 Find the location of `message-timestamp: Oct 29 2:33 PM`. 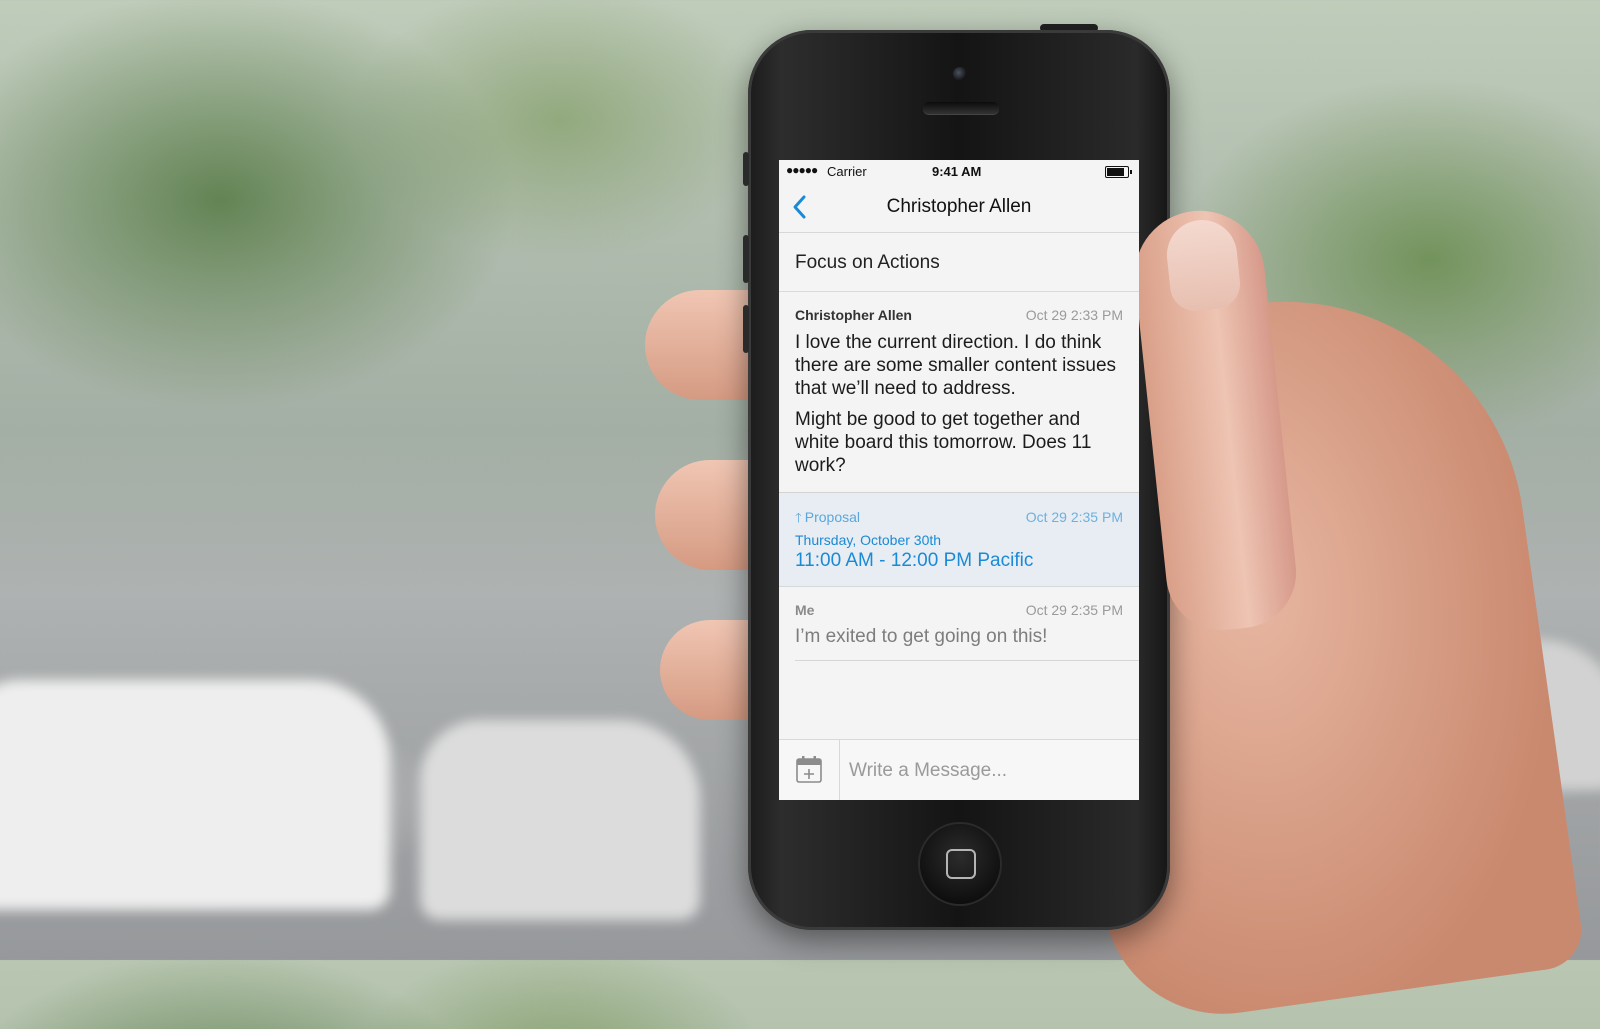

message-timestamp: Oct 29 2:33 PM is located at coordinates (1074, 315).